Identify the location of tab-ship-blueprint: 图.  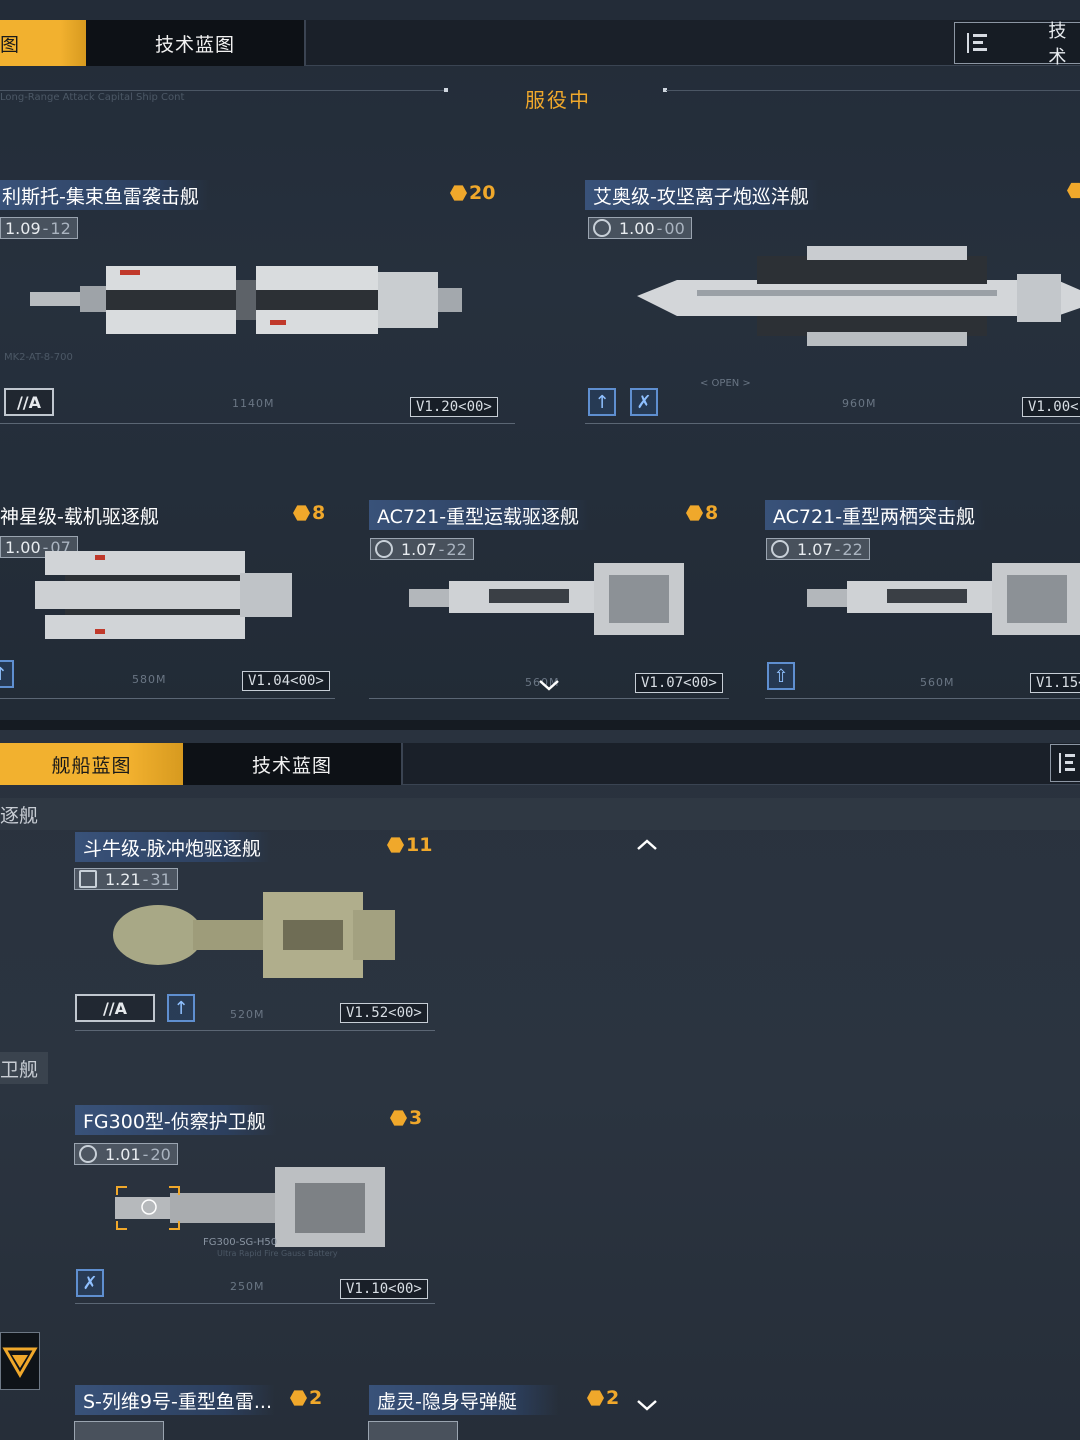
(43, 43).